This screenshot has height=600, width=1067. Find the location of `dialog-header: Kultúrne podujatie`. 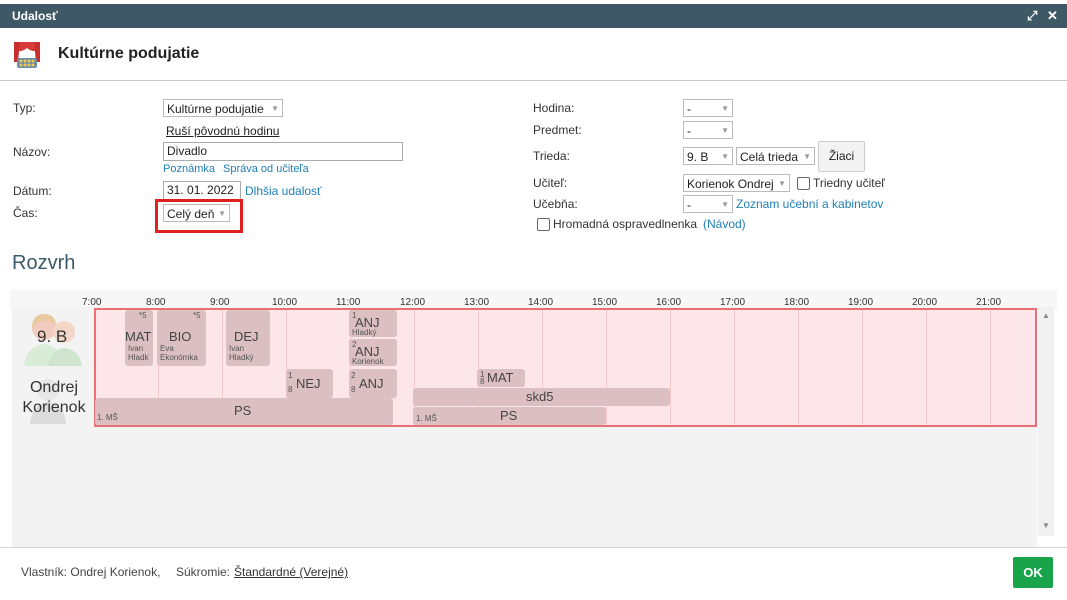

dialog-header: Kultúrne podujatie is located at coordinates (533, 54).